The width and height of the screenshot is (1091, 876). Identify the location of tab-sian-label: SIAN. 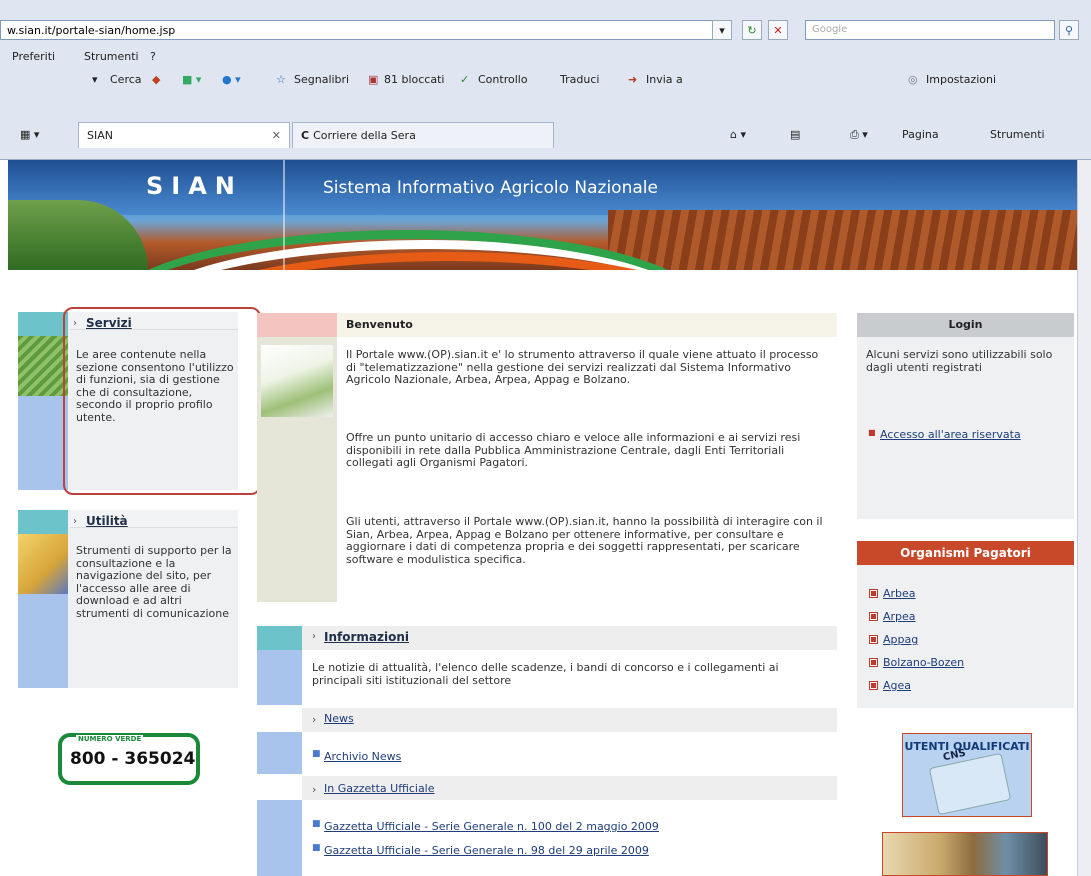
(100, 135).